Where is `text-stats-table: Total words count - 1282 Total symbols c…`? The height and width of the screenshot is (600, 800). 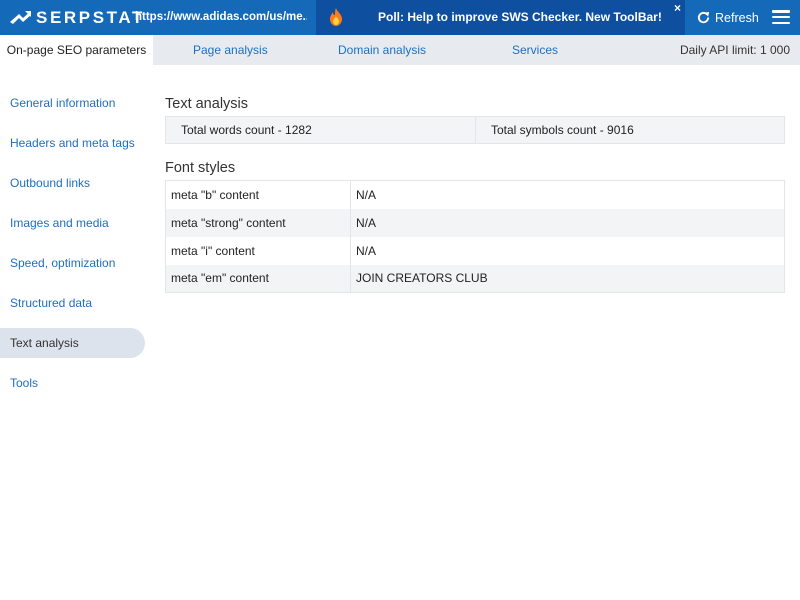
text-stats-table: Total words count - 1282 Total symbols c… is located at coordinates (475, 130).